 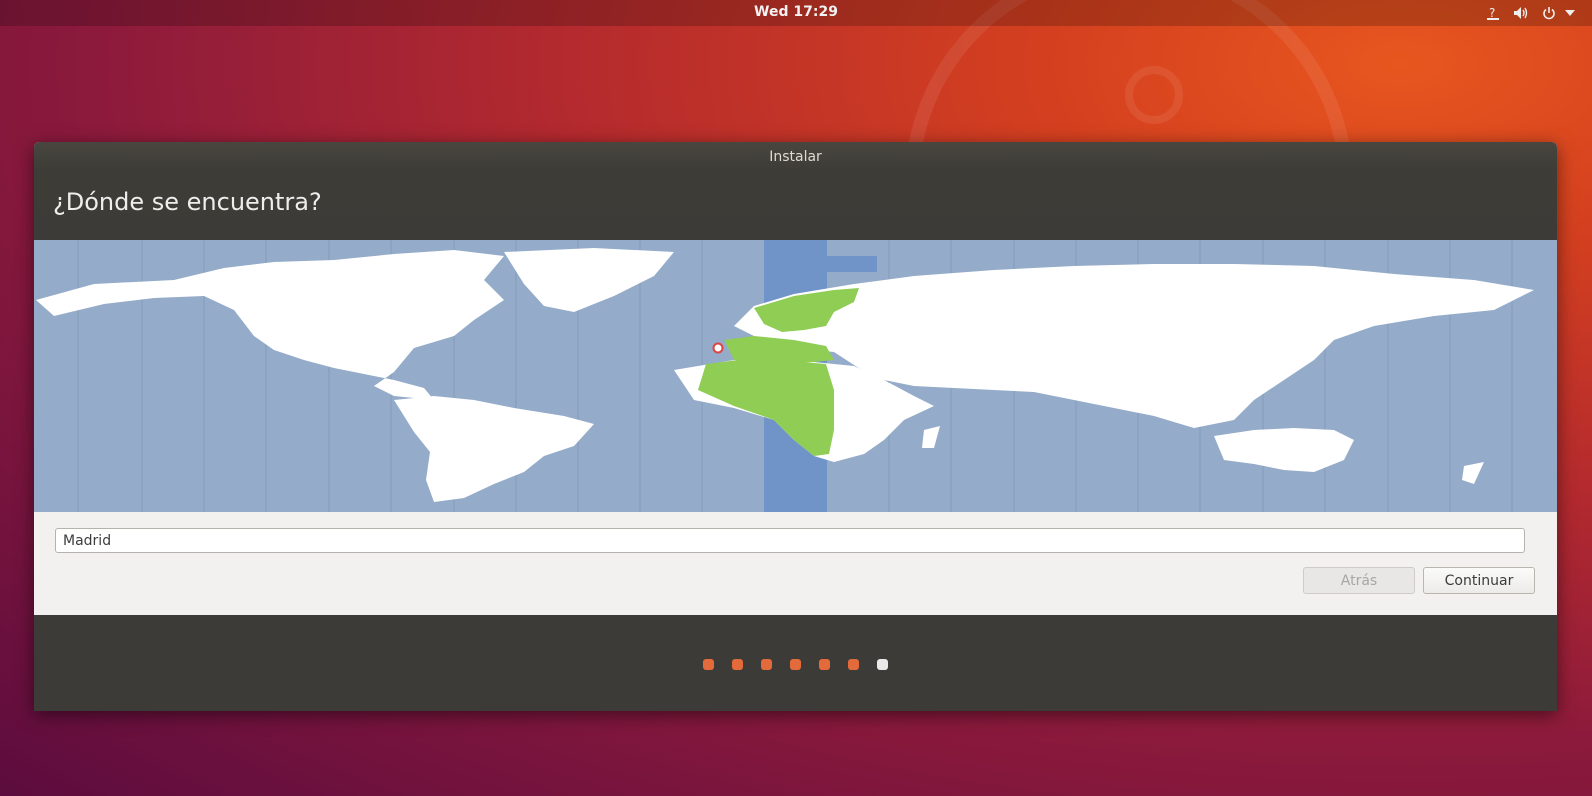 I want to click on chevron-down-icon, so click(x=1570, y=13).